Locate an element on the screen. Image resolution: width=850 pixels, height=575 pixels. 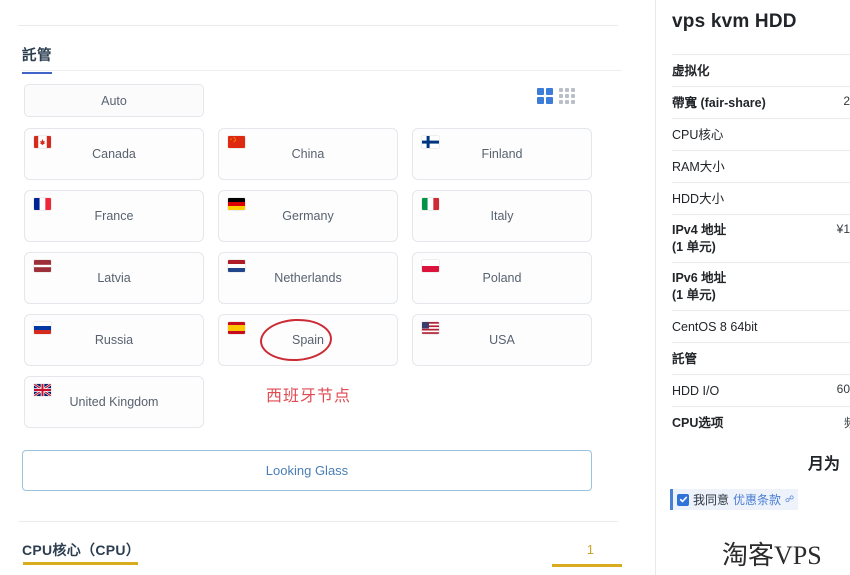
country-card-poland: Poland is located at coordinates (502, 278).